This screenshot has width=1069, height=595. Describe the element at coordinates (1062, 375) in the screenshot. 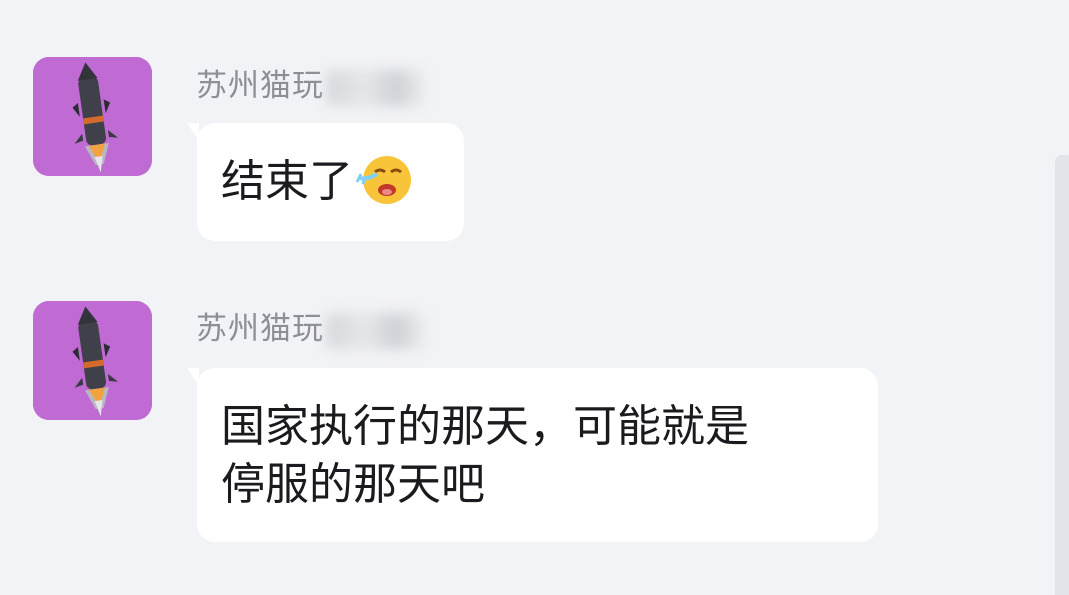

I see `scrollbar` at that location.